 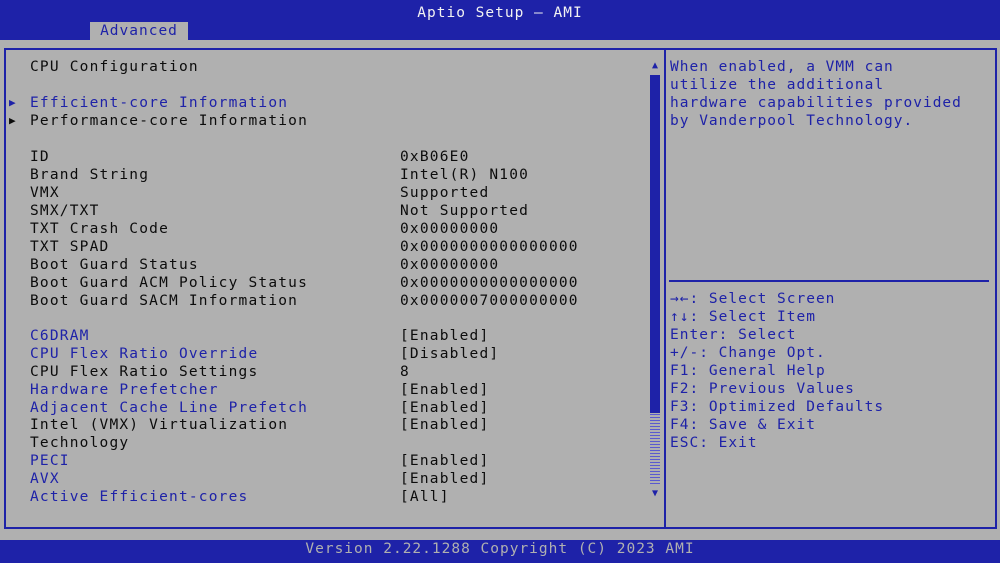 I want to click on info-label-txt-spad: TXT SPAD, so click(x=70, y=247).